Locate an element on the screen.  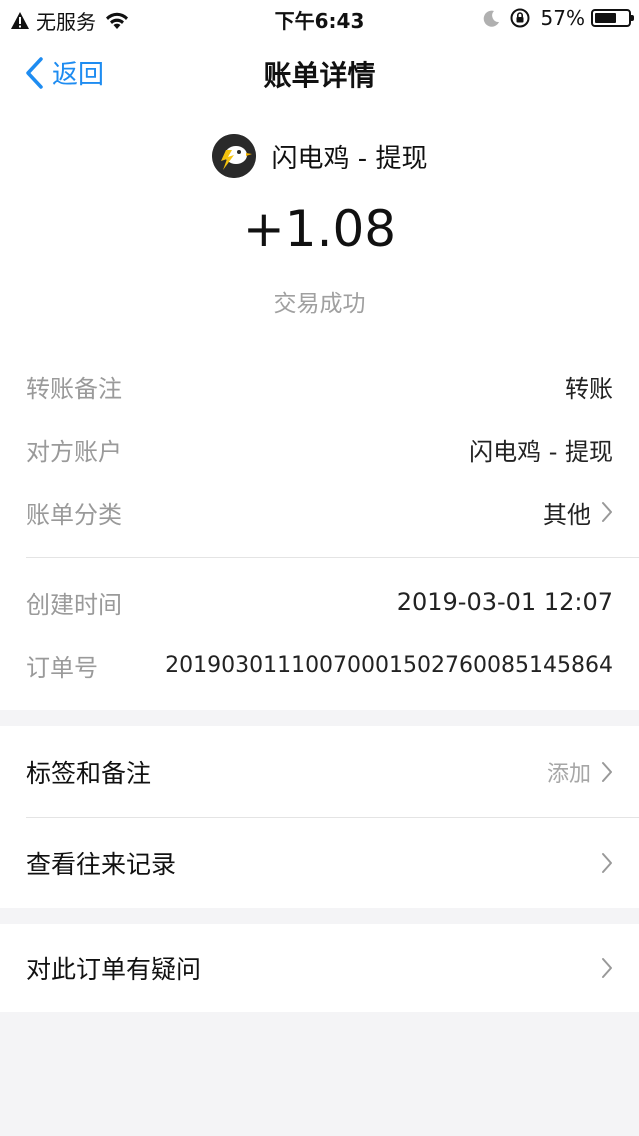
item-label: 查看往来记录 is located at coordinates (101, 864).